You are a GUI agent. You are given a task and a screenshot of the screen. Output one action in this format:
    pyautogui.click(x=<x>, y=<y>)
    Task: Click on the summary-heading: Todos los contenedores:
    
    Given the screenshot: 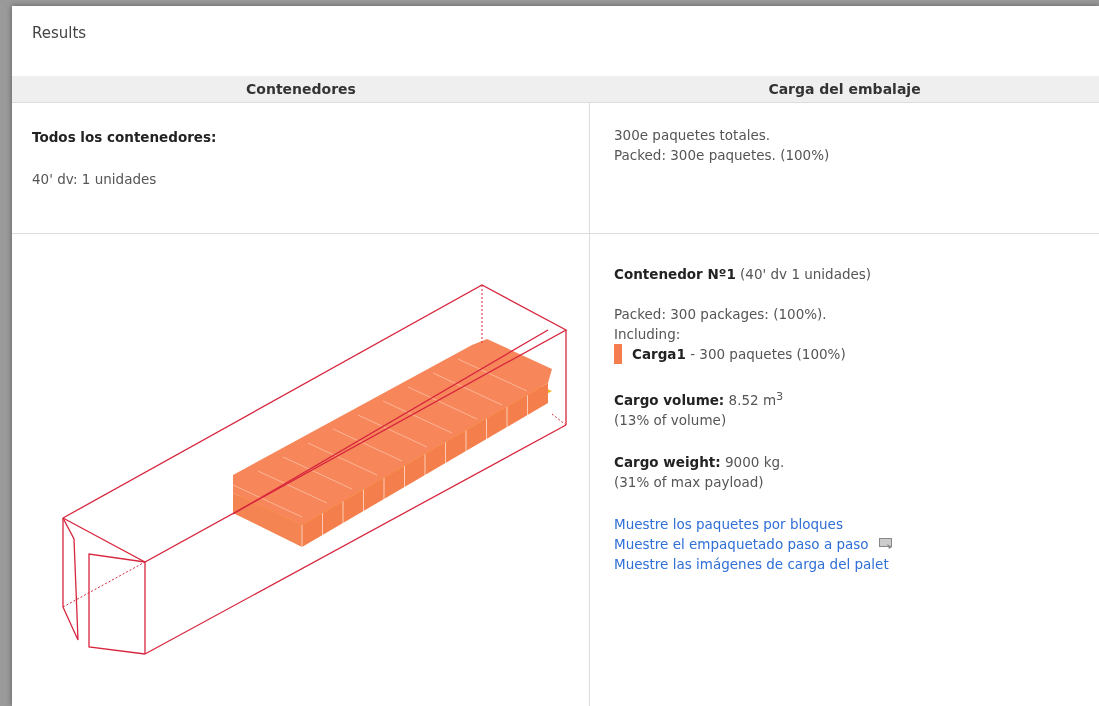 What is the action you would take?
    pyautogui.click(x=125, y=137)
    